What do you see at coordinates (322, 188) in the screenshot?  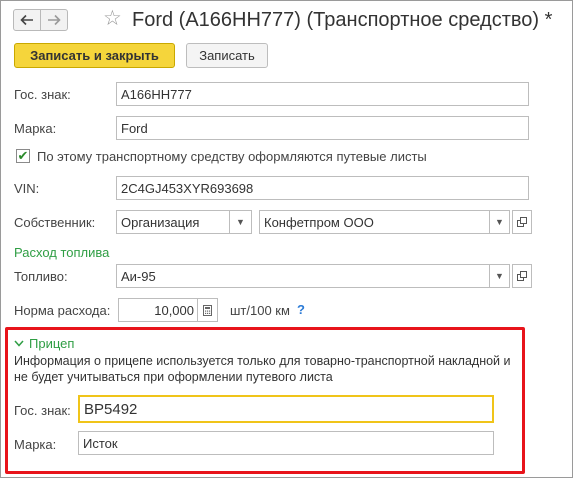 I see `vin-input: 2C4GJ453XYR693698` at bounding box center [322, 188].